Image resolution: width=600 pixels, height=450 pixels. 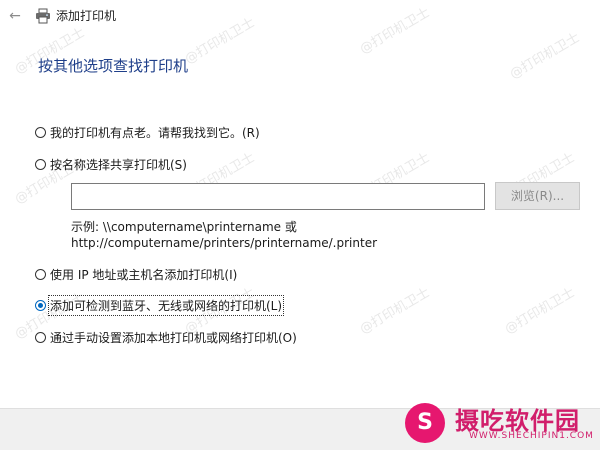 What do you see at coordinates (155, 132) in the screenshot?
I see `option-label: 我的打印机有点老。请帮我找到它。(R)` at bounding box center [155, 132].